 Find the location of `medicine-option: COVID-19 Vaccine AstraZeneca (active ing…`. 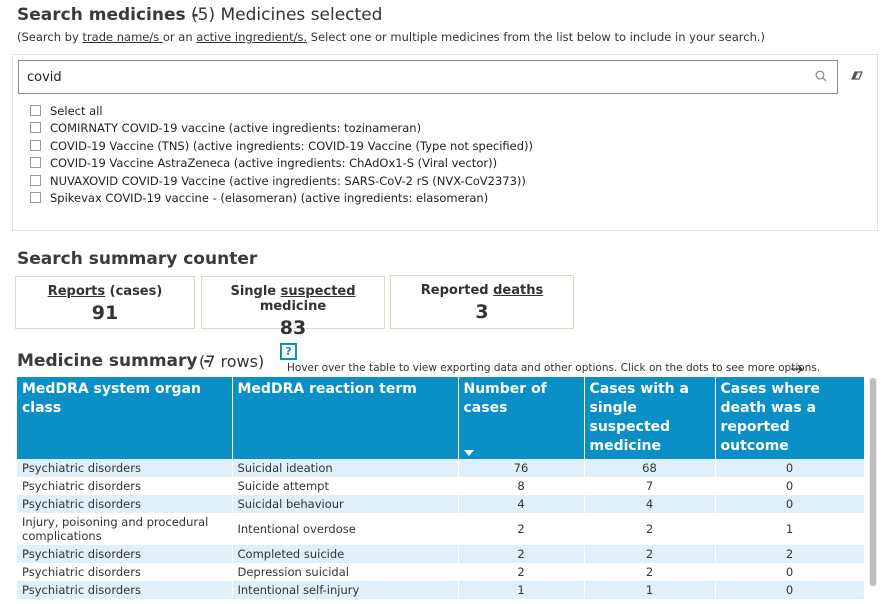

medicine-option: COVID-19 Vaccine AstraZeneca (active ing… is located at coordinates (263, 162).